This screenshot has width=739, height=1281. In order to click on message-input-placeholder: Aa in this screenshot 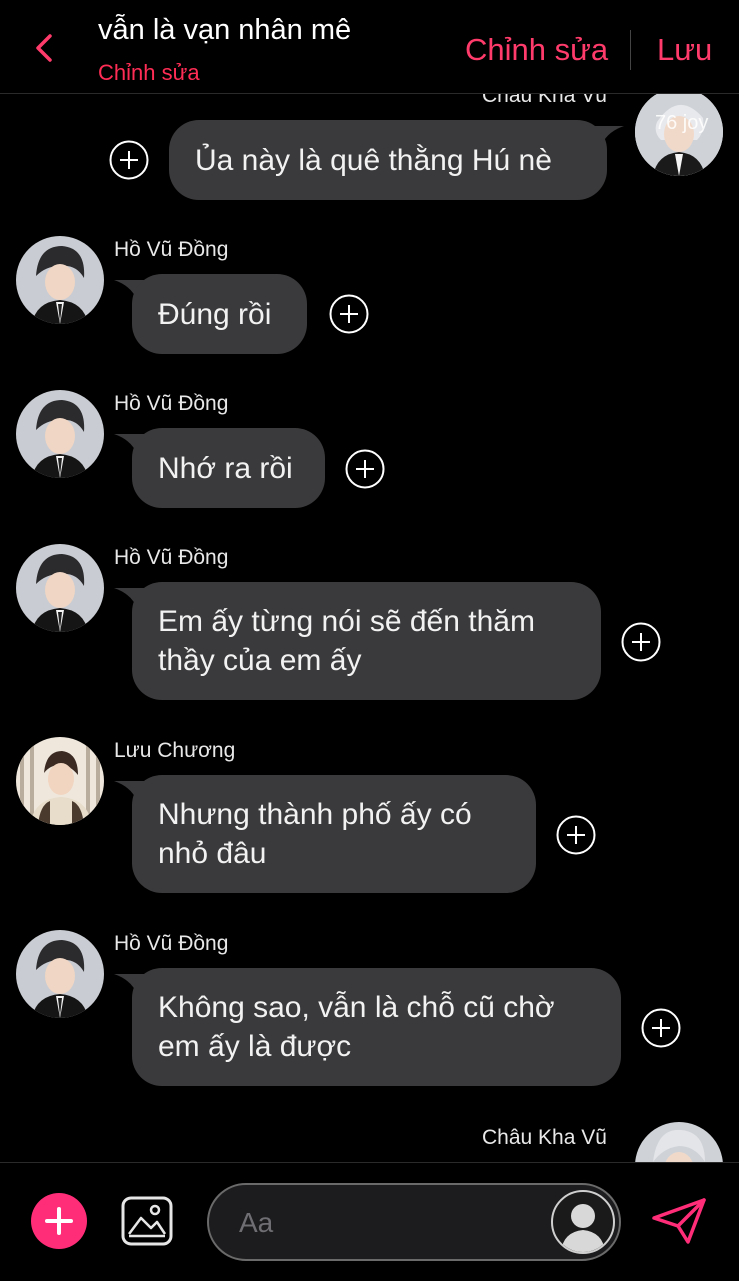, I will do `click(256, 1222)`.